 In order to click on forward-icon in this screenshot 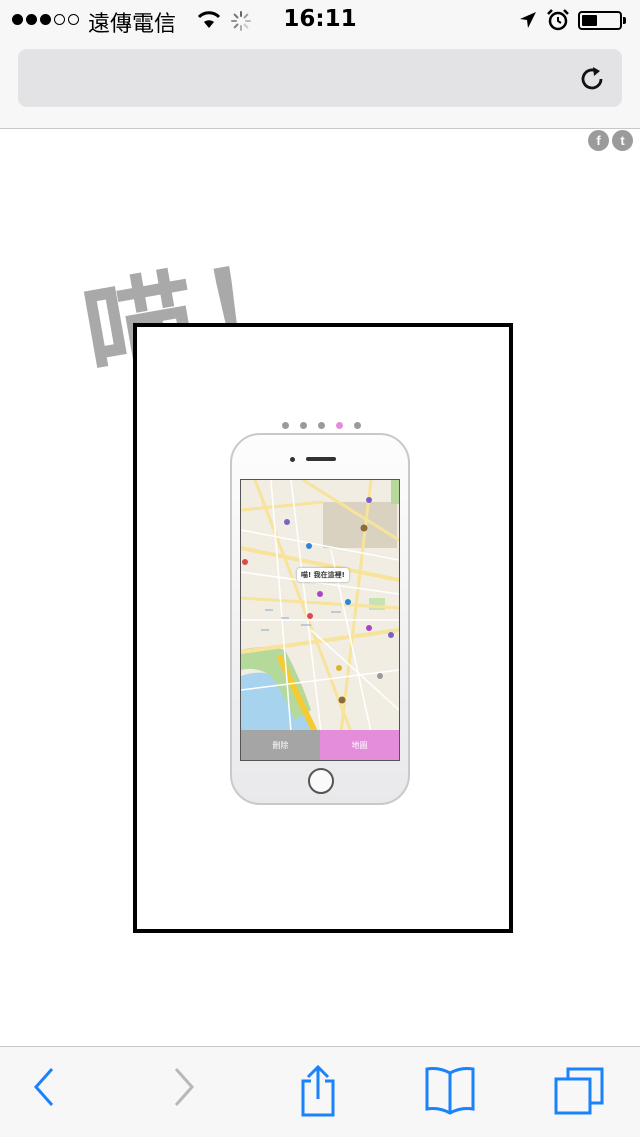, I will do `click(184, 1092)`.